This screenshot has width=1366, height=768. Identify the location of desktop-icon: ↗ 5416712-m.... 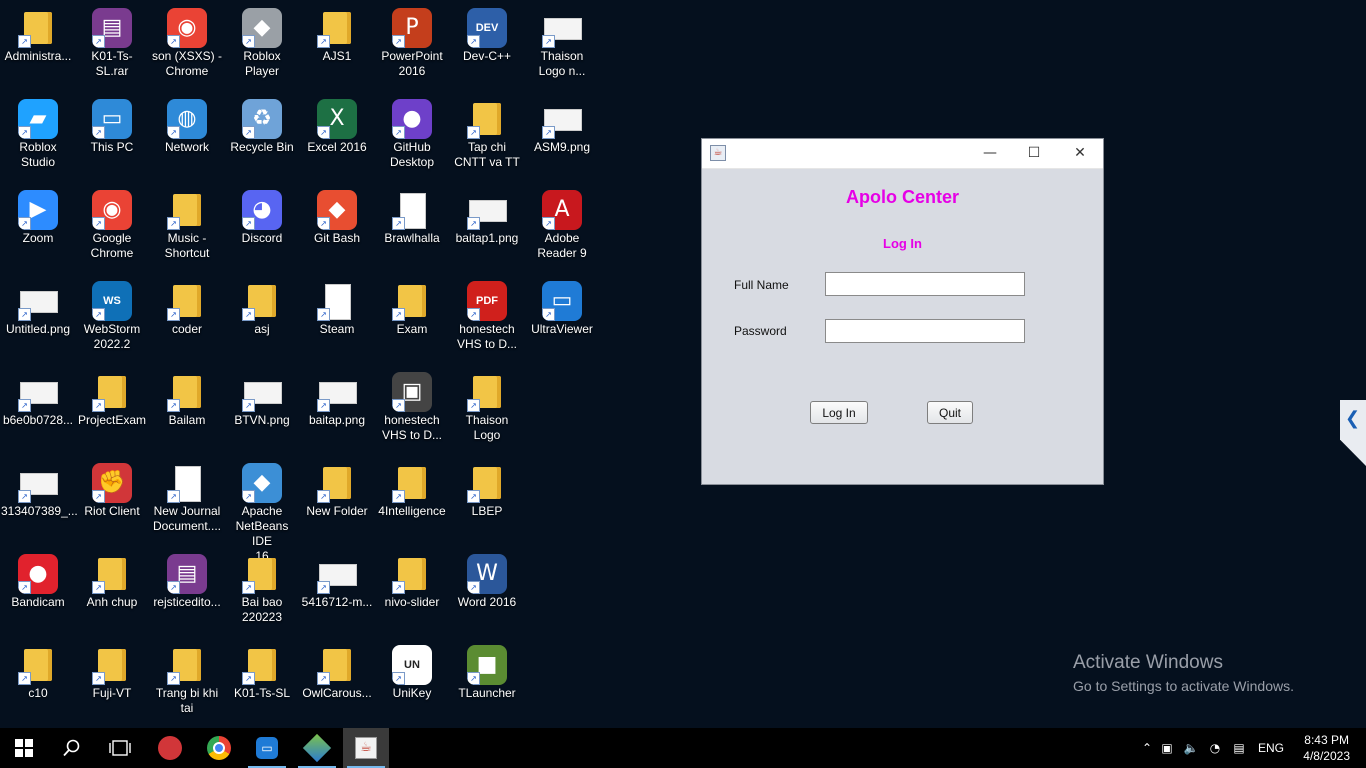
(337, 578).